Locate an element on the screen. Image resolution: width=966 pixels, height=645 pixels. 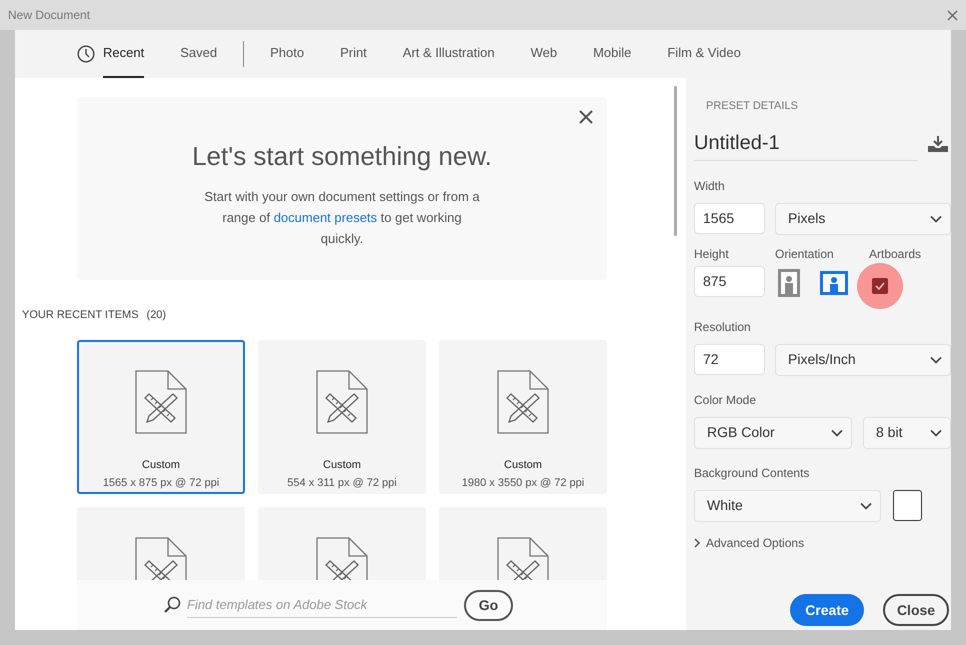
dropdown: White is located at coordinates (787, 506).